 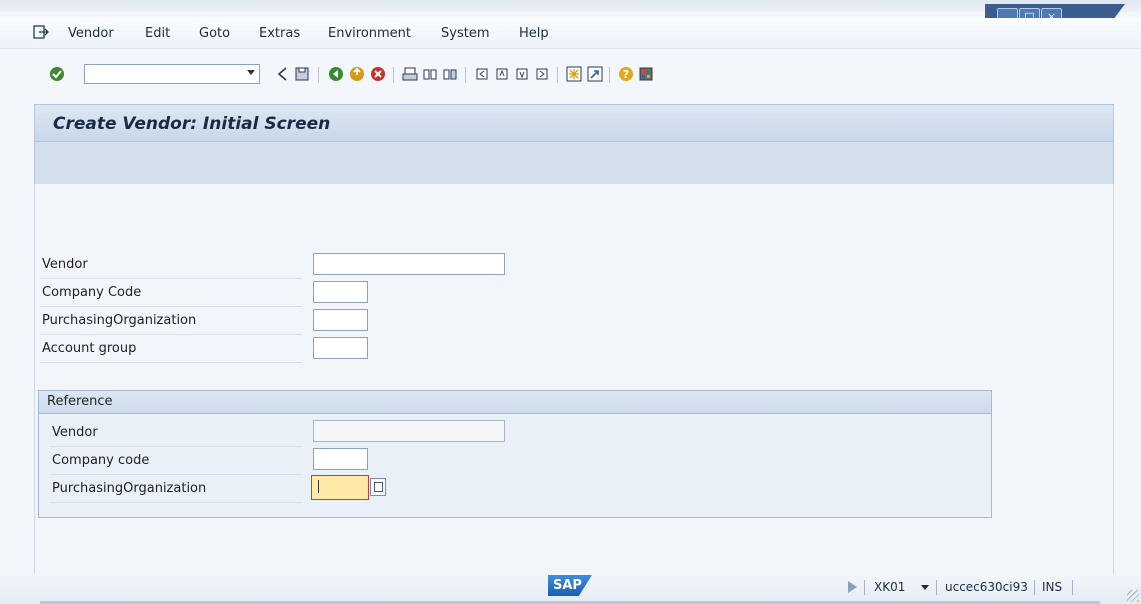 I want to click on find-icon, so click(x=430, y=74).